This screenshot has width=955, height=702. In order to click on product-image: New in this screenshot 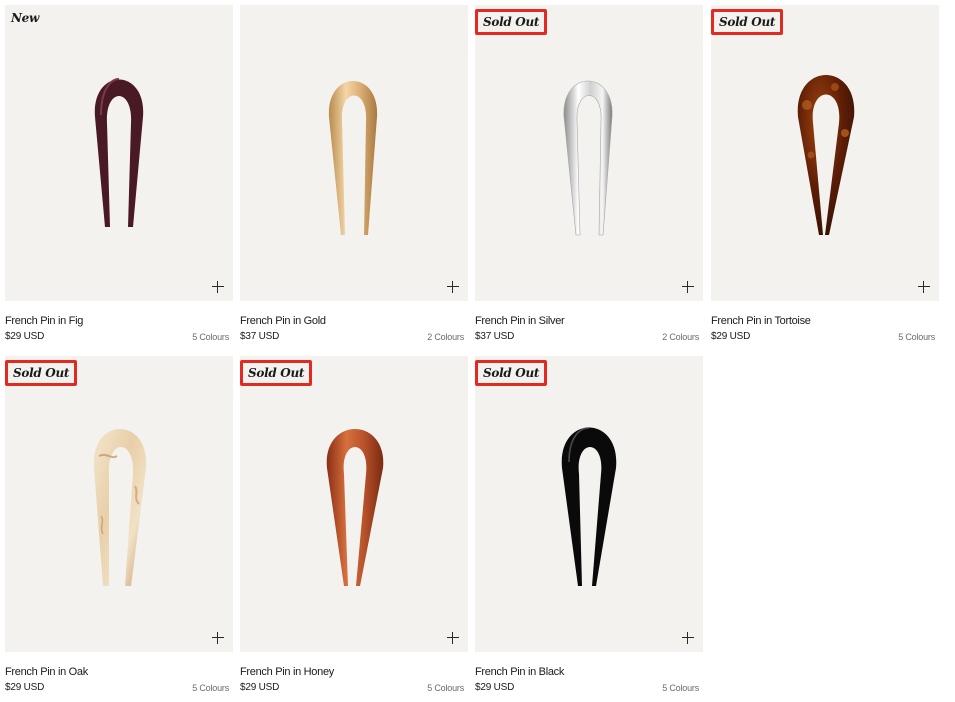, I will do `click(119, 153)`.